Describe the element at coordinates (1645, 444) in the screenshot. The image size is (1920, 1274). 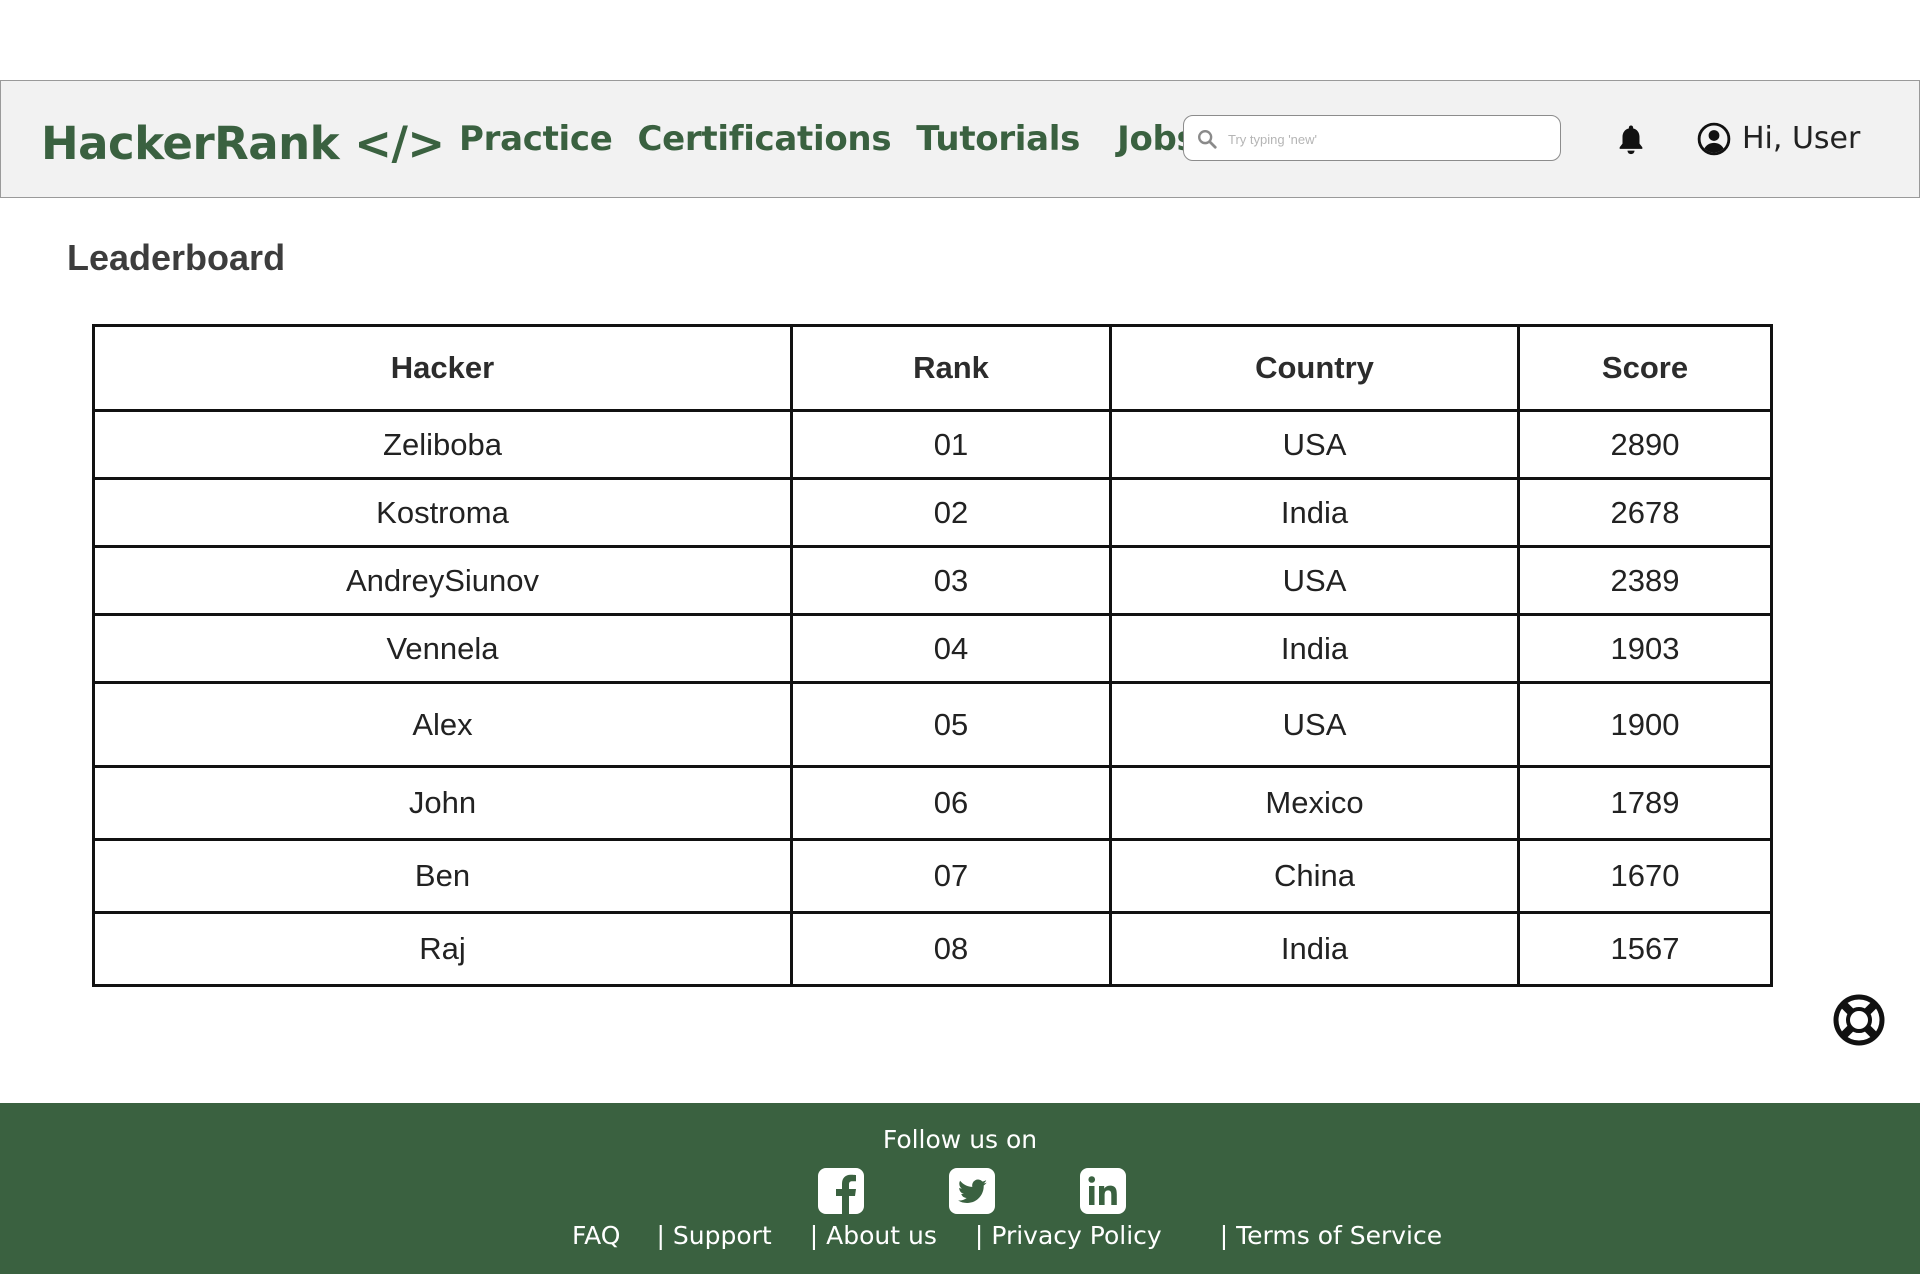
I see `cell-score: 2890` at that location.